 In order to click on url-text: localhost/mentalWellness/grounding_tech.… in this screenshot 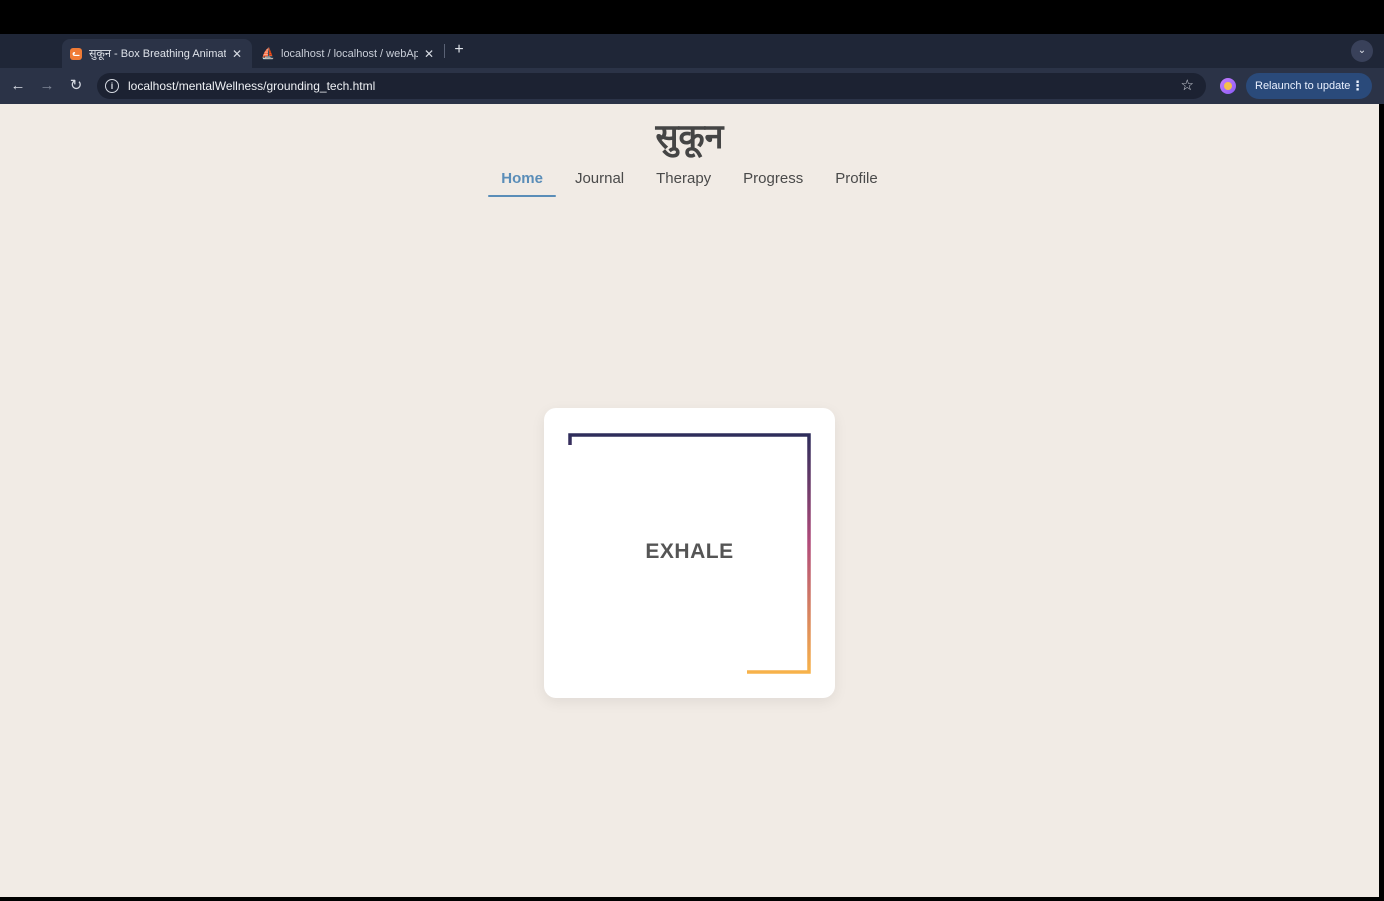, I will do `click(251, 86)`.